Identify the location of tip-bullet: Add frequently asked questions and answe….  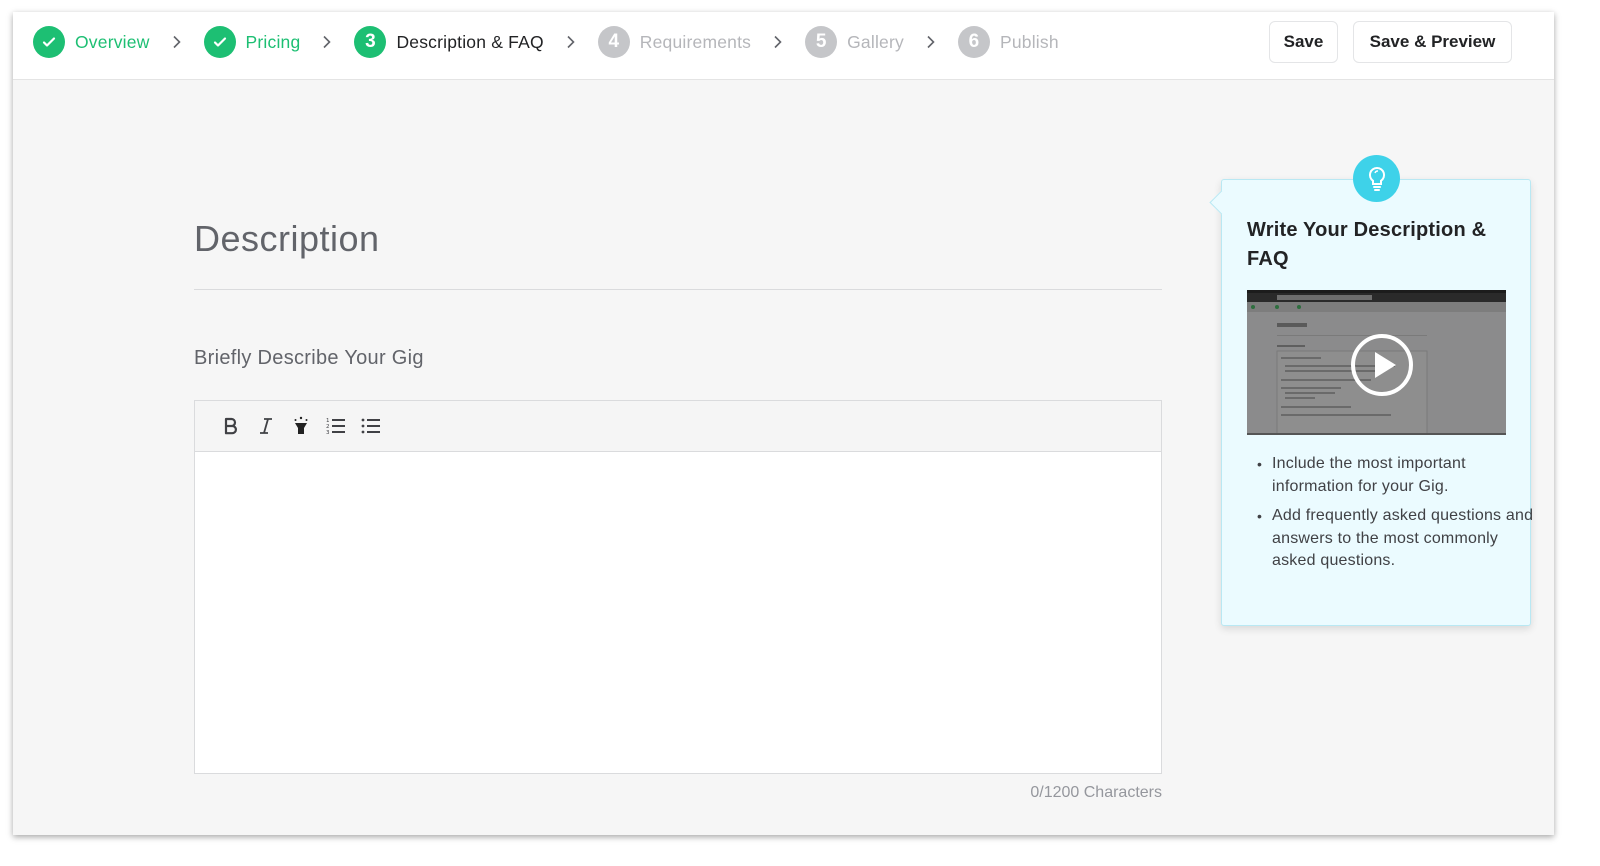
(1399, 539).